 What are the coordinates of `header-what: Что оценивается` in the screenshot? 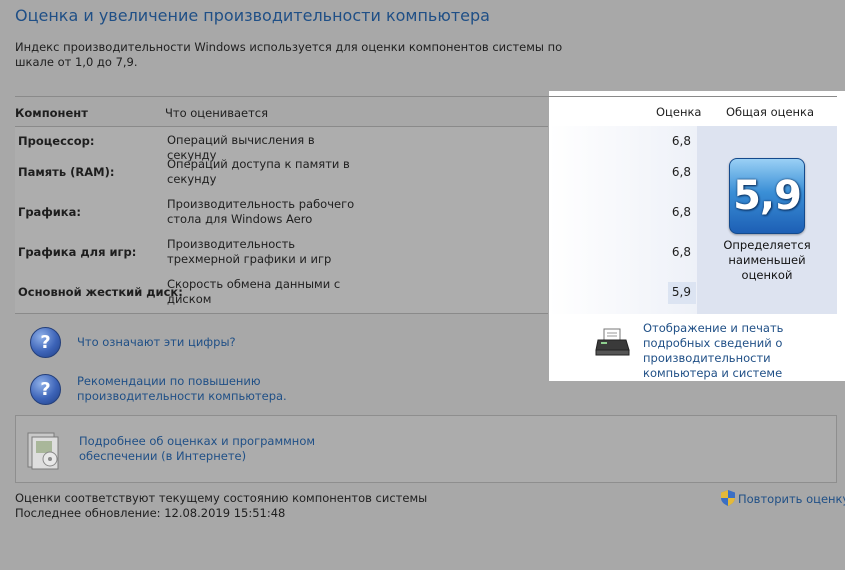 It's located at (217, 113).